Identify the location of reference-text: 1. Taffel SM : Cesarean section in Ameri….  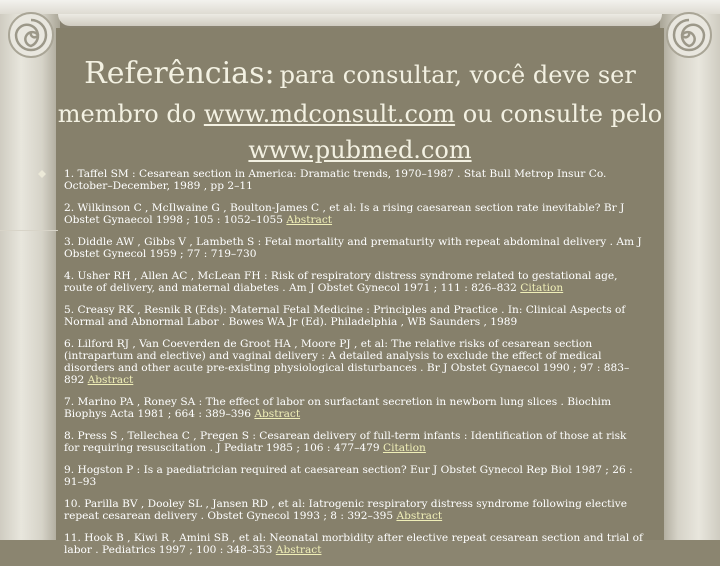
(335, 180).